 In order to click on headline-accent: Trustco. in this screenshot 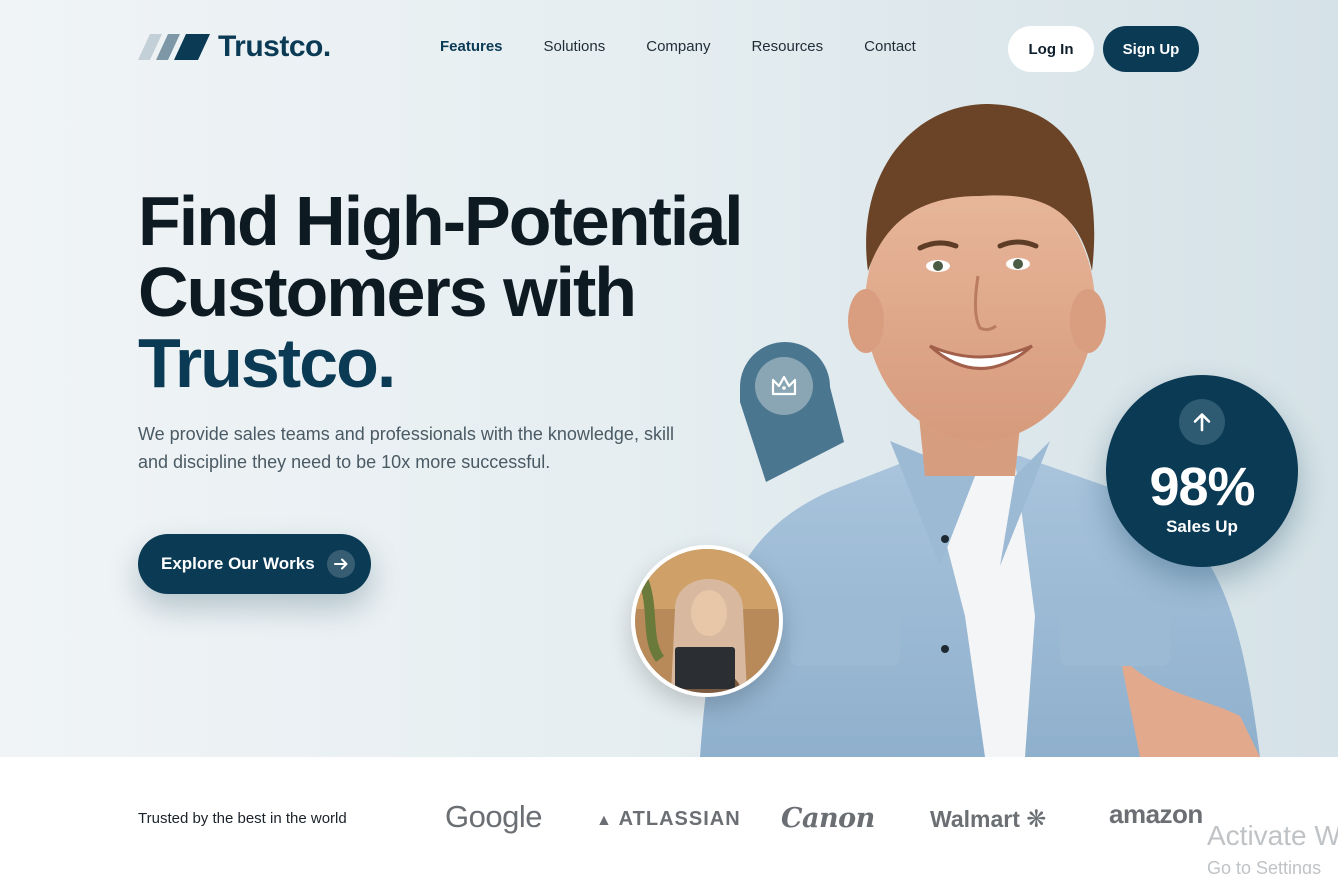, I will do `click(267, 363)`.